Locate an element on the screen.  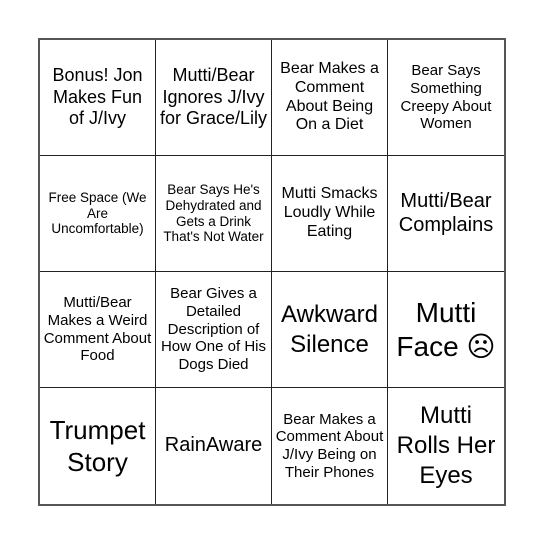
cell-text: Mutti/Bear Complains is located at coordinates (446, 212).